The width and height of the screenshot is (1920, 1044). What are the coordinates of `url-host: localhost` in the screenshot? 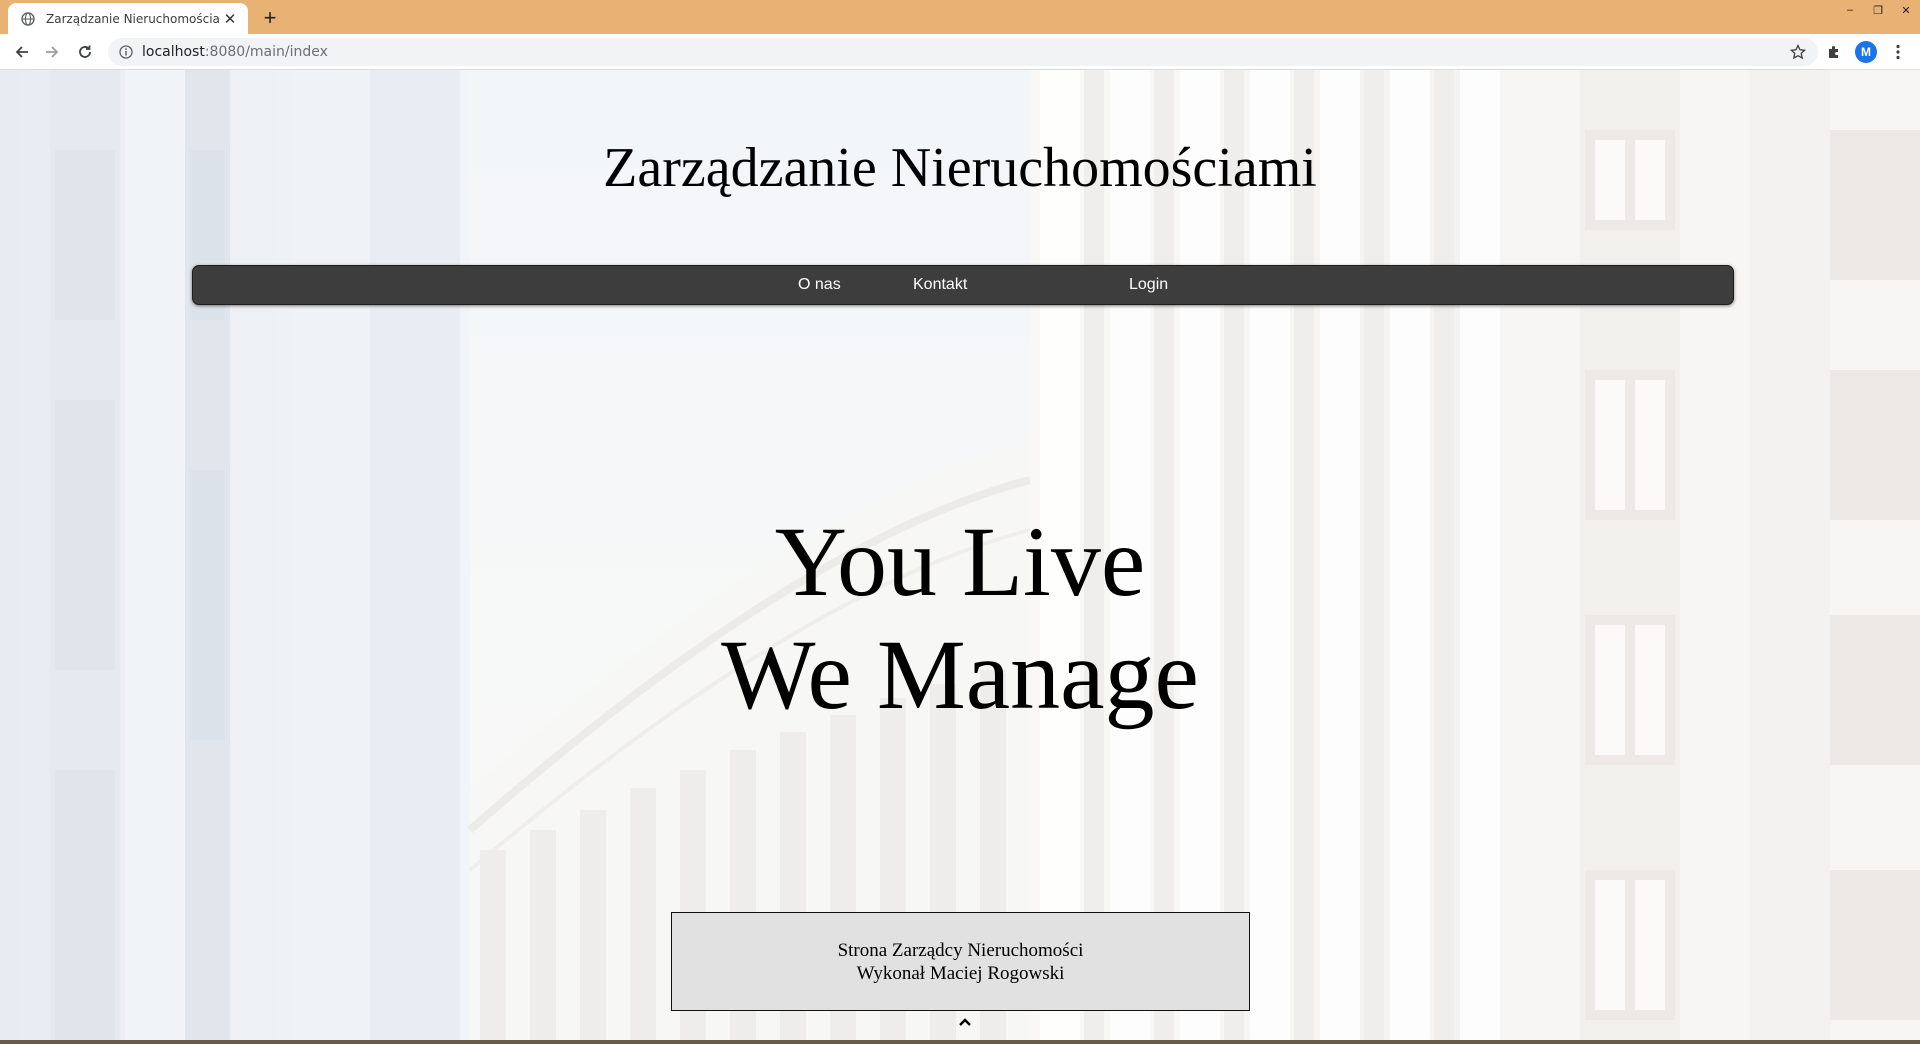 It's located at (173, 52).